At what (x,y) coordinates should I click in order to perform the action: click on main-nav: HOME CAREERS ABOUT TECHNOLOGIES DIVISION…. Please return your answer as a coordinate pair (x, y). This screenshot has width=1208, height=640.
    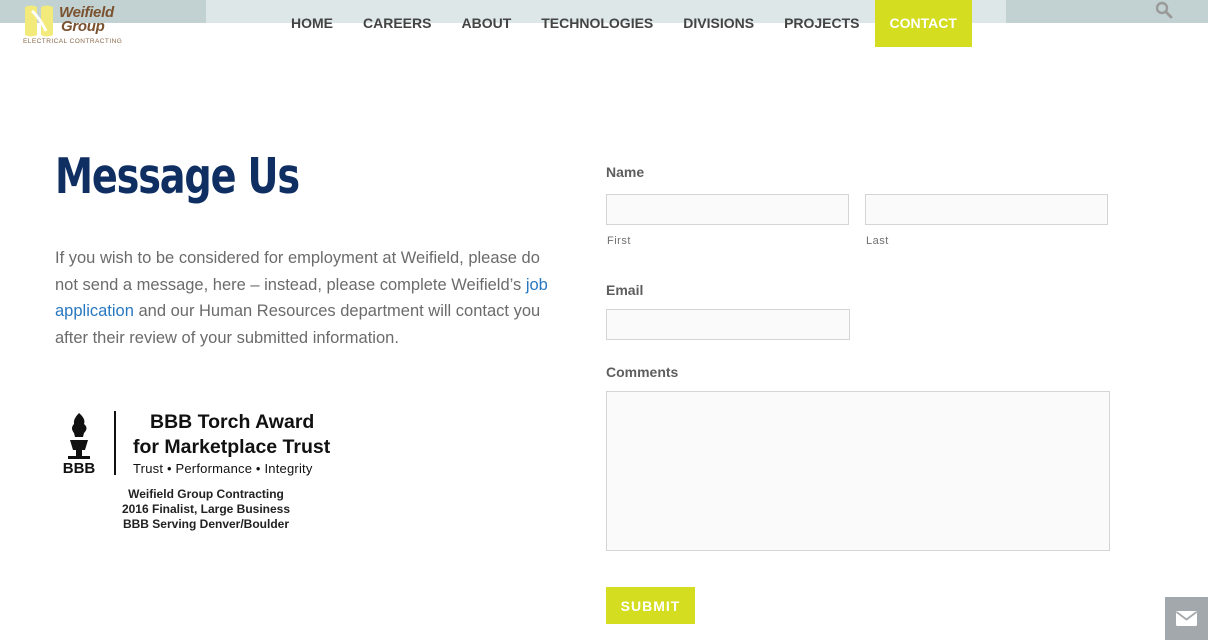
    Looking at the image, I should click on (624, 23).